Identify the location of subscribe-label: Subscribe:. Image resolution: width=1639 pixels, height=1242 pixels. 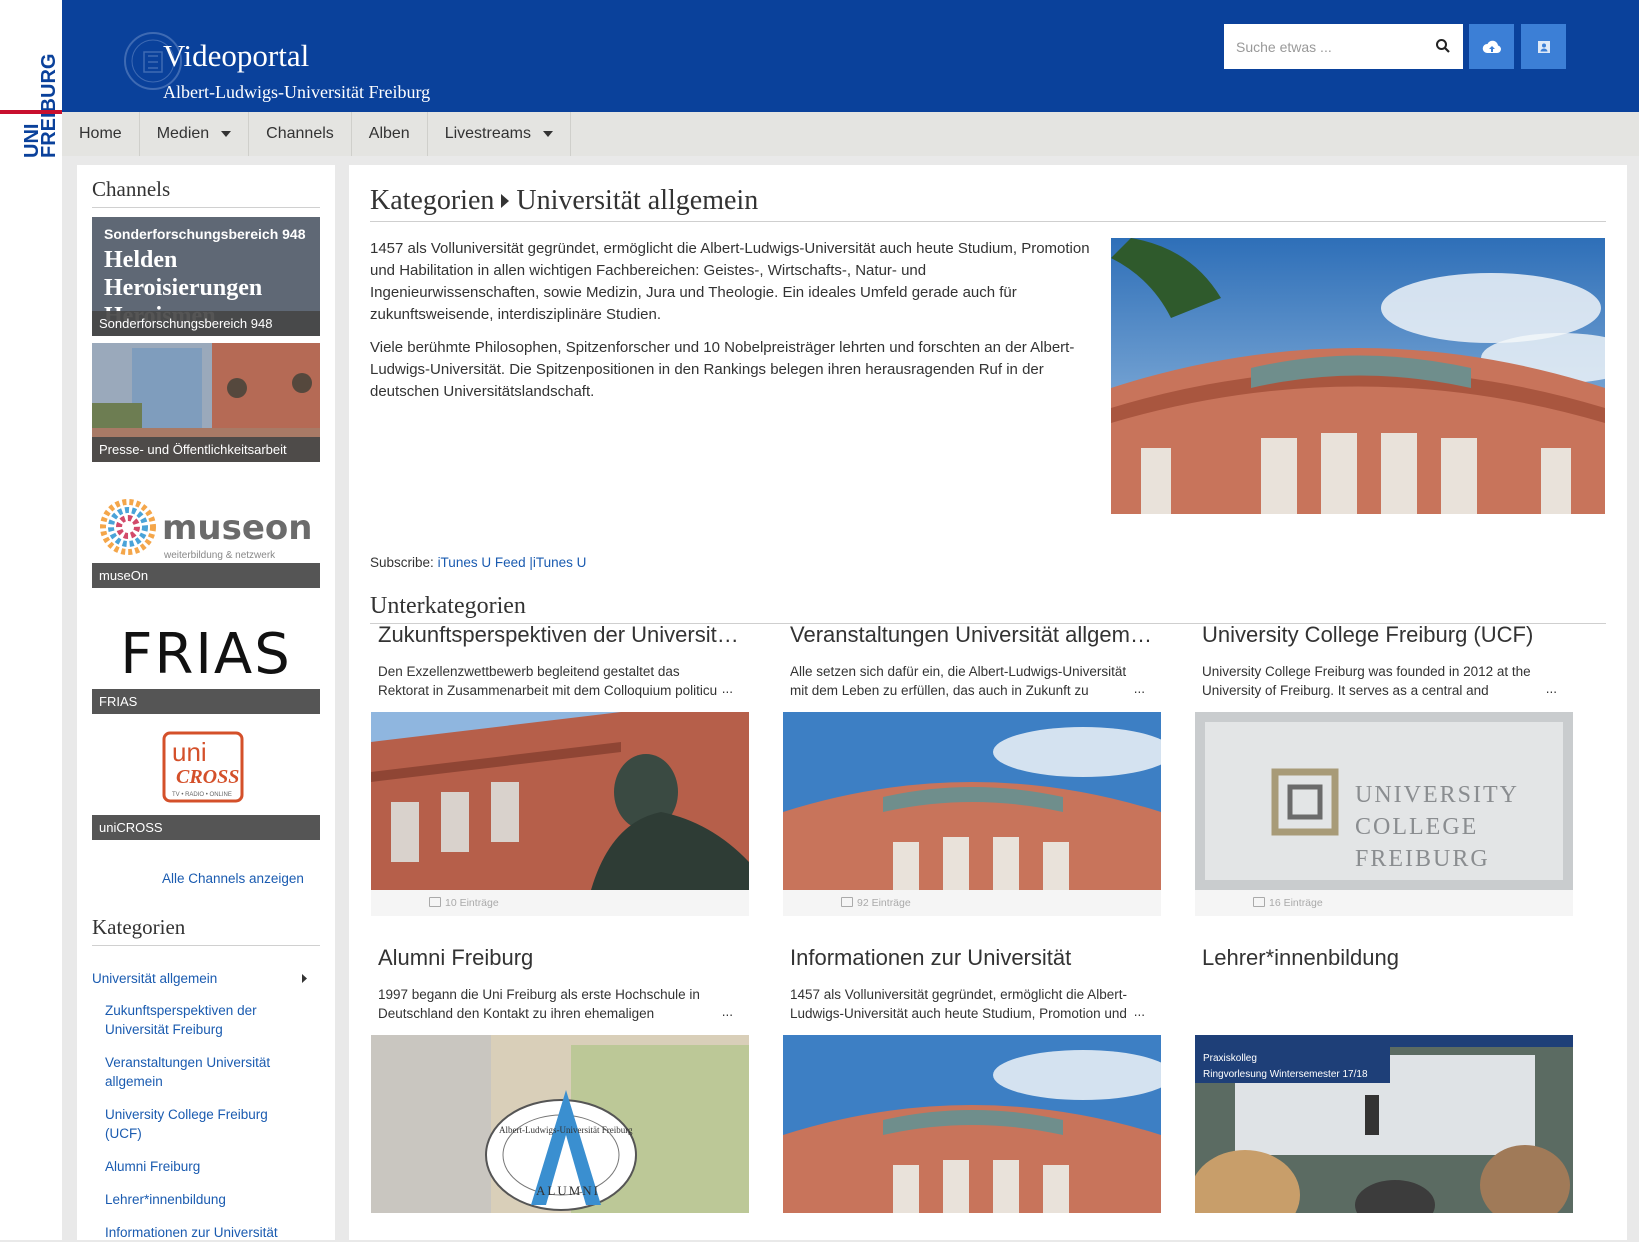
(402, 562).